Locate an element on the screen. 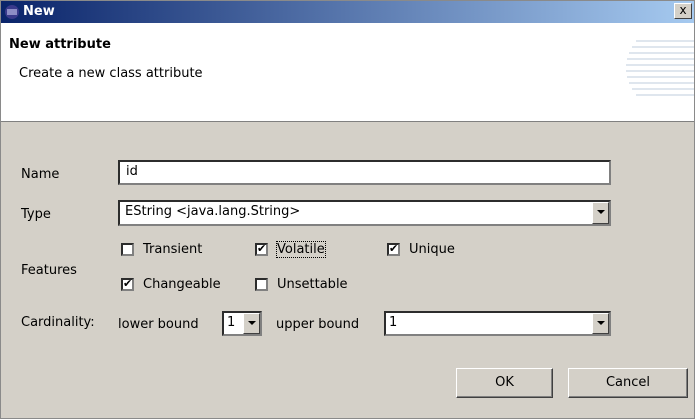  type-value: EString <java.lang.String> is located at coordinates (213, 211).